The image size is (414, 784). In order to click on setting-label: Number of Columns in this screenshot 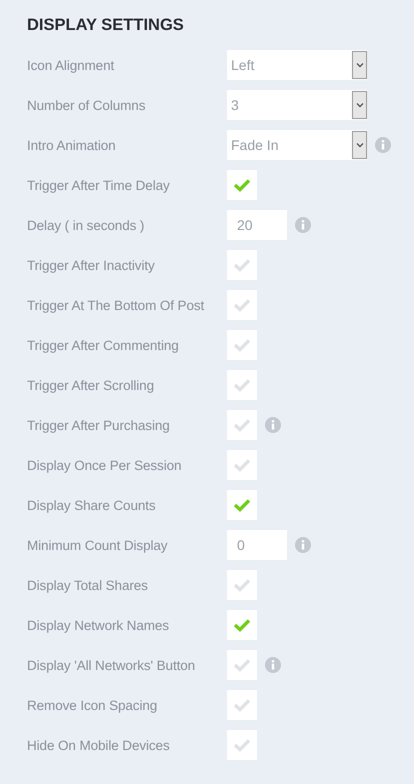, I will do `click(86, 105)`.